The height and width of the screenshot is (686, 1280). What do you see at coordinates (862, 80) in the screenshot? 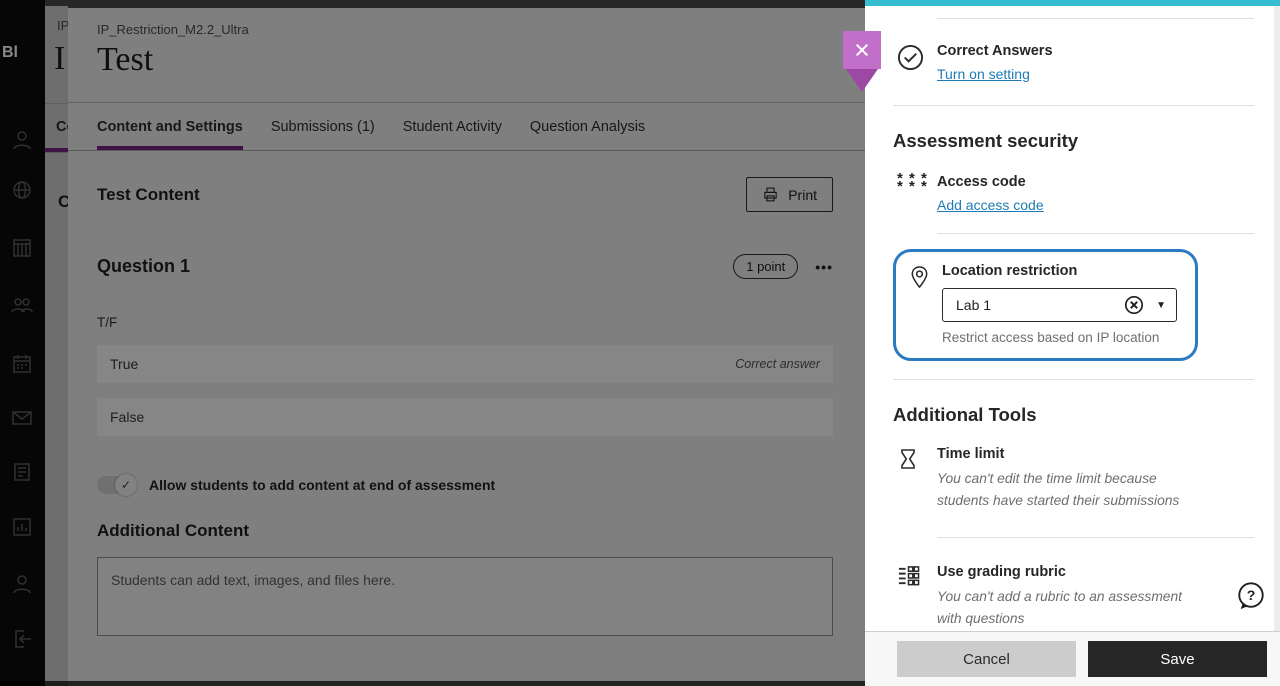
I see `close-button-tail` at bounding box center [862, 80].